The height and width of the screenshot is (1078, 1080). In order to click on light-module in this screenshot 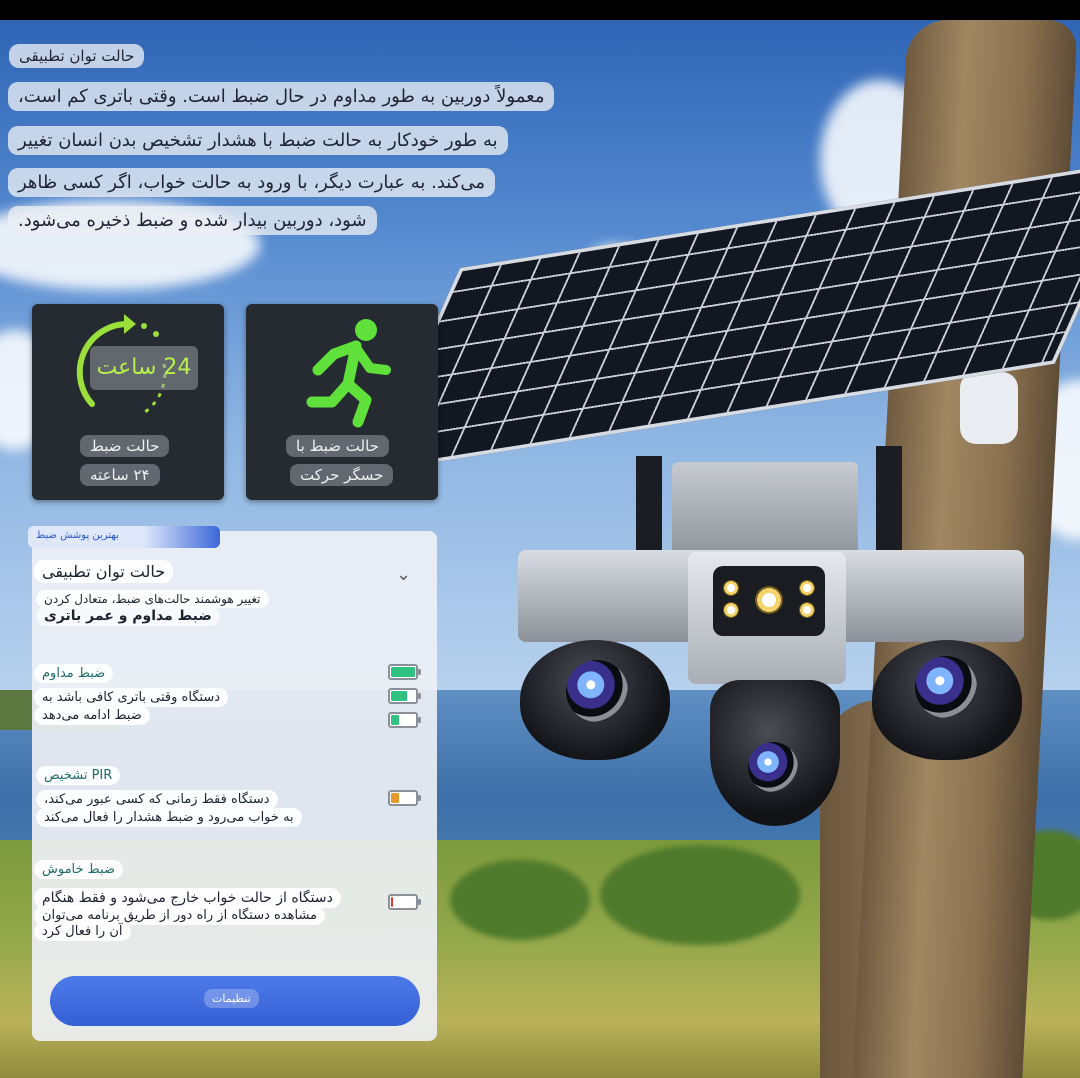, I will do `click(769, 601)`.